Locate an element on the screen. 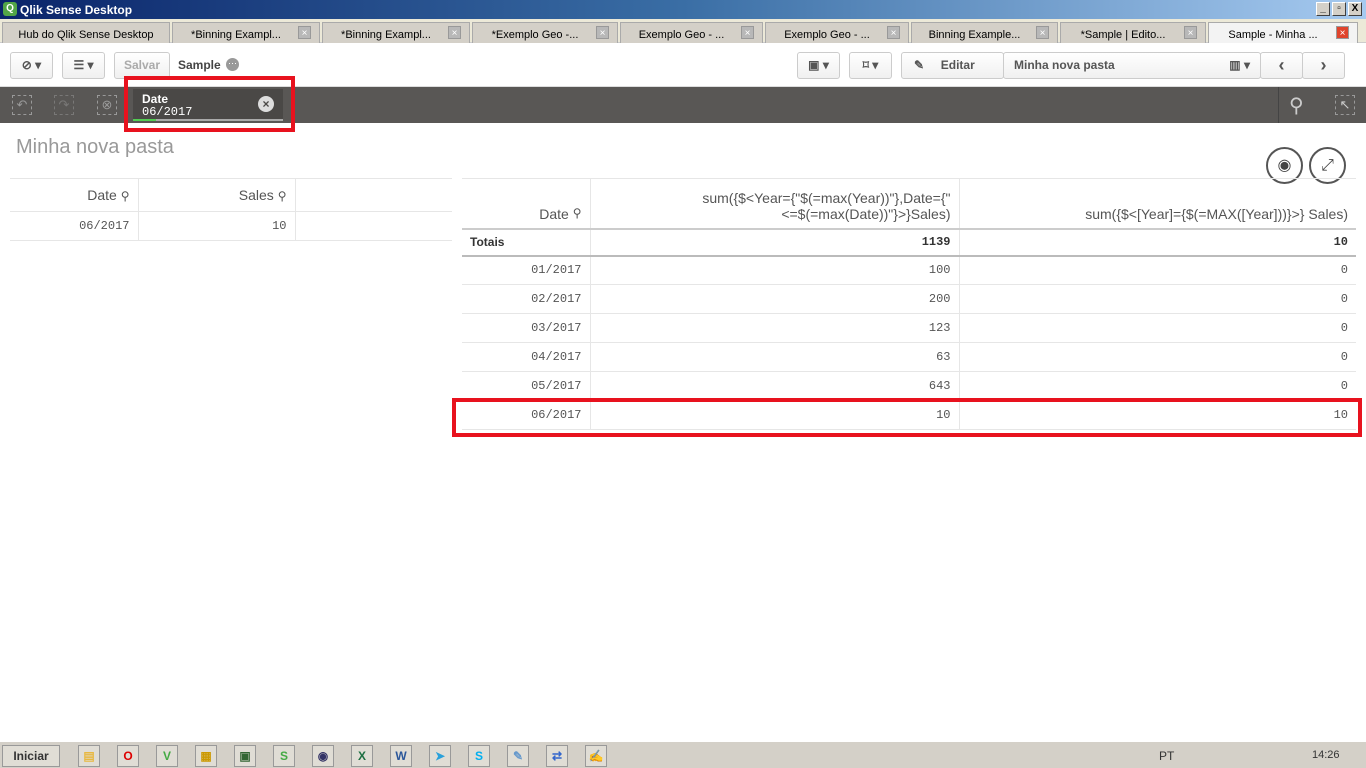  restore-button: ▫ is located at coordinates (1339, 9).